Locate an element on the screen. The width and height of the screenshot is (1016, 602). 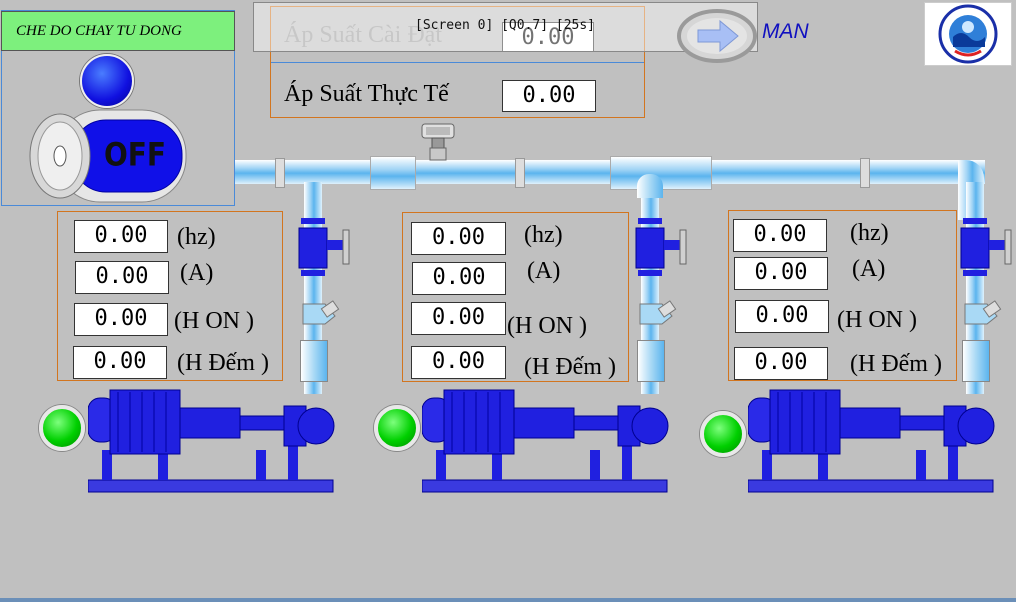
pressure-divider is located at coordinates (457, 62).